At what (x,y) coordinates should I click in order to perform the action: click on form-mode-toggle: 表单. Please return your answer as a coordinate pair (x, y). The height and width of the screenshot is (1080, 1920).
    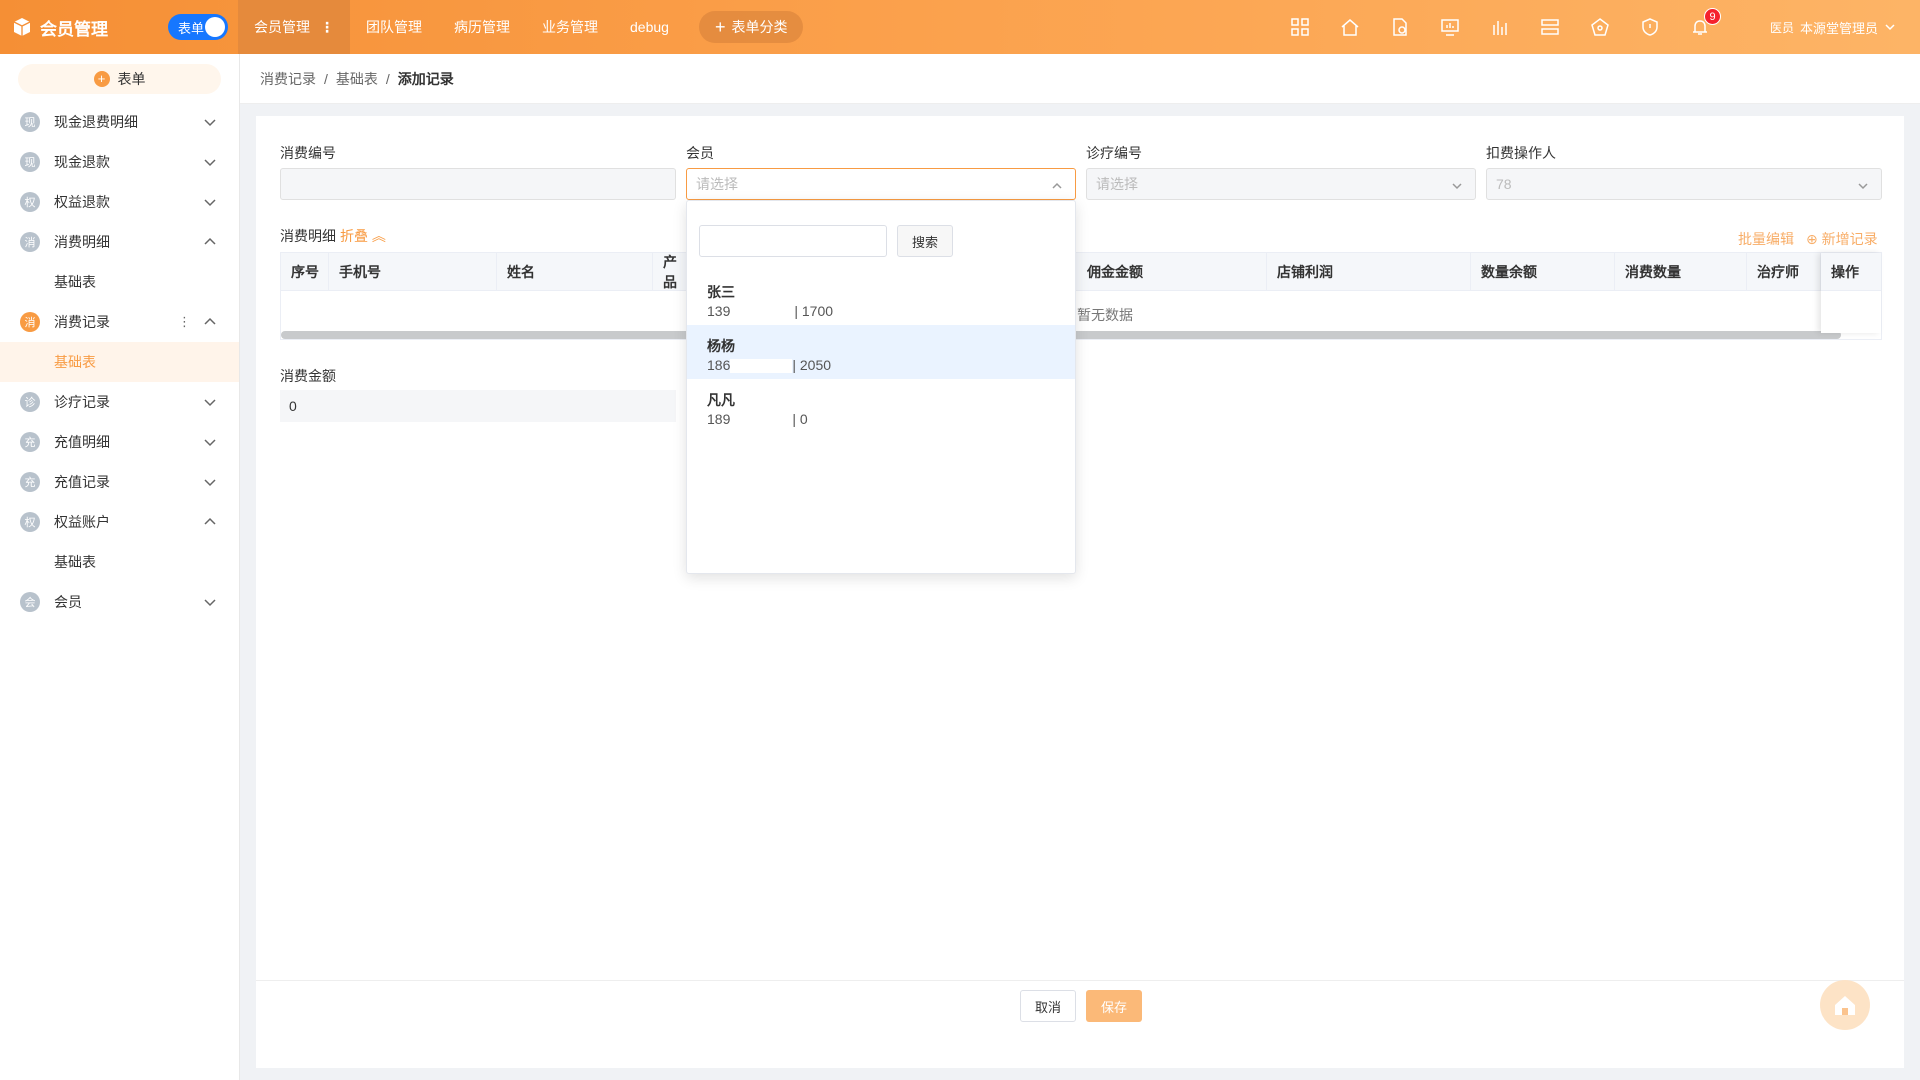
    Looking at the image, I should click on (198, 27).